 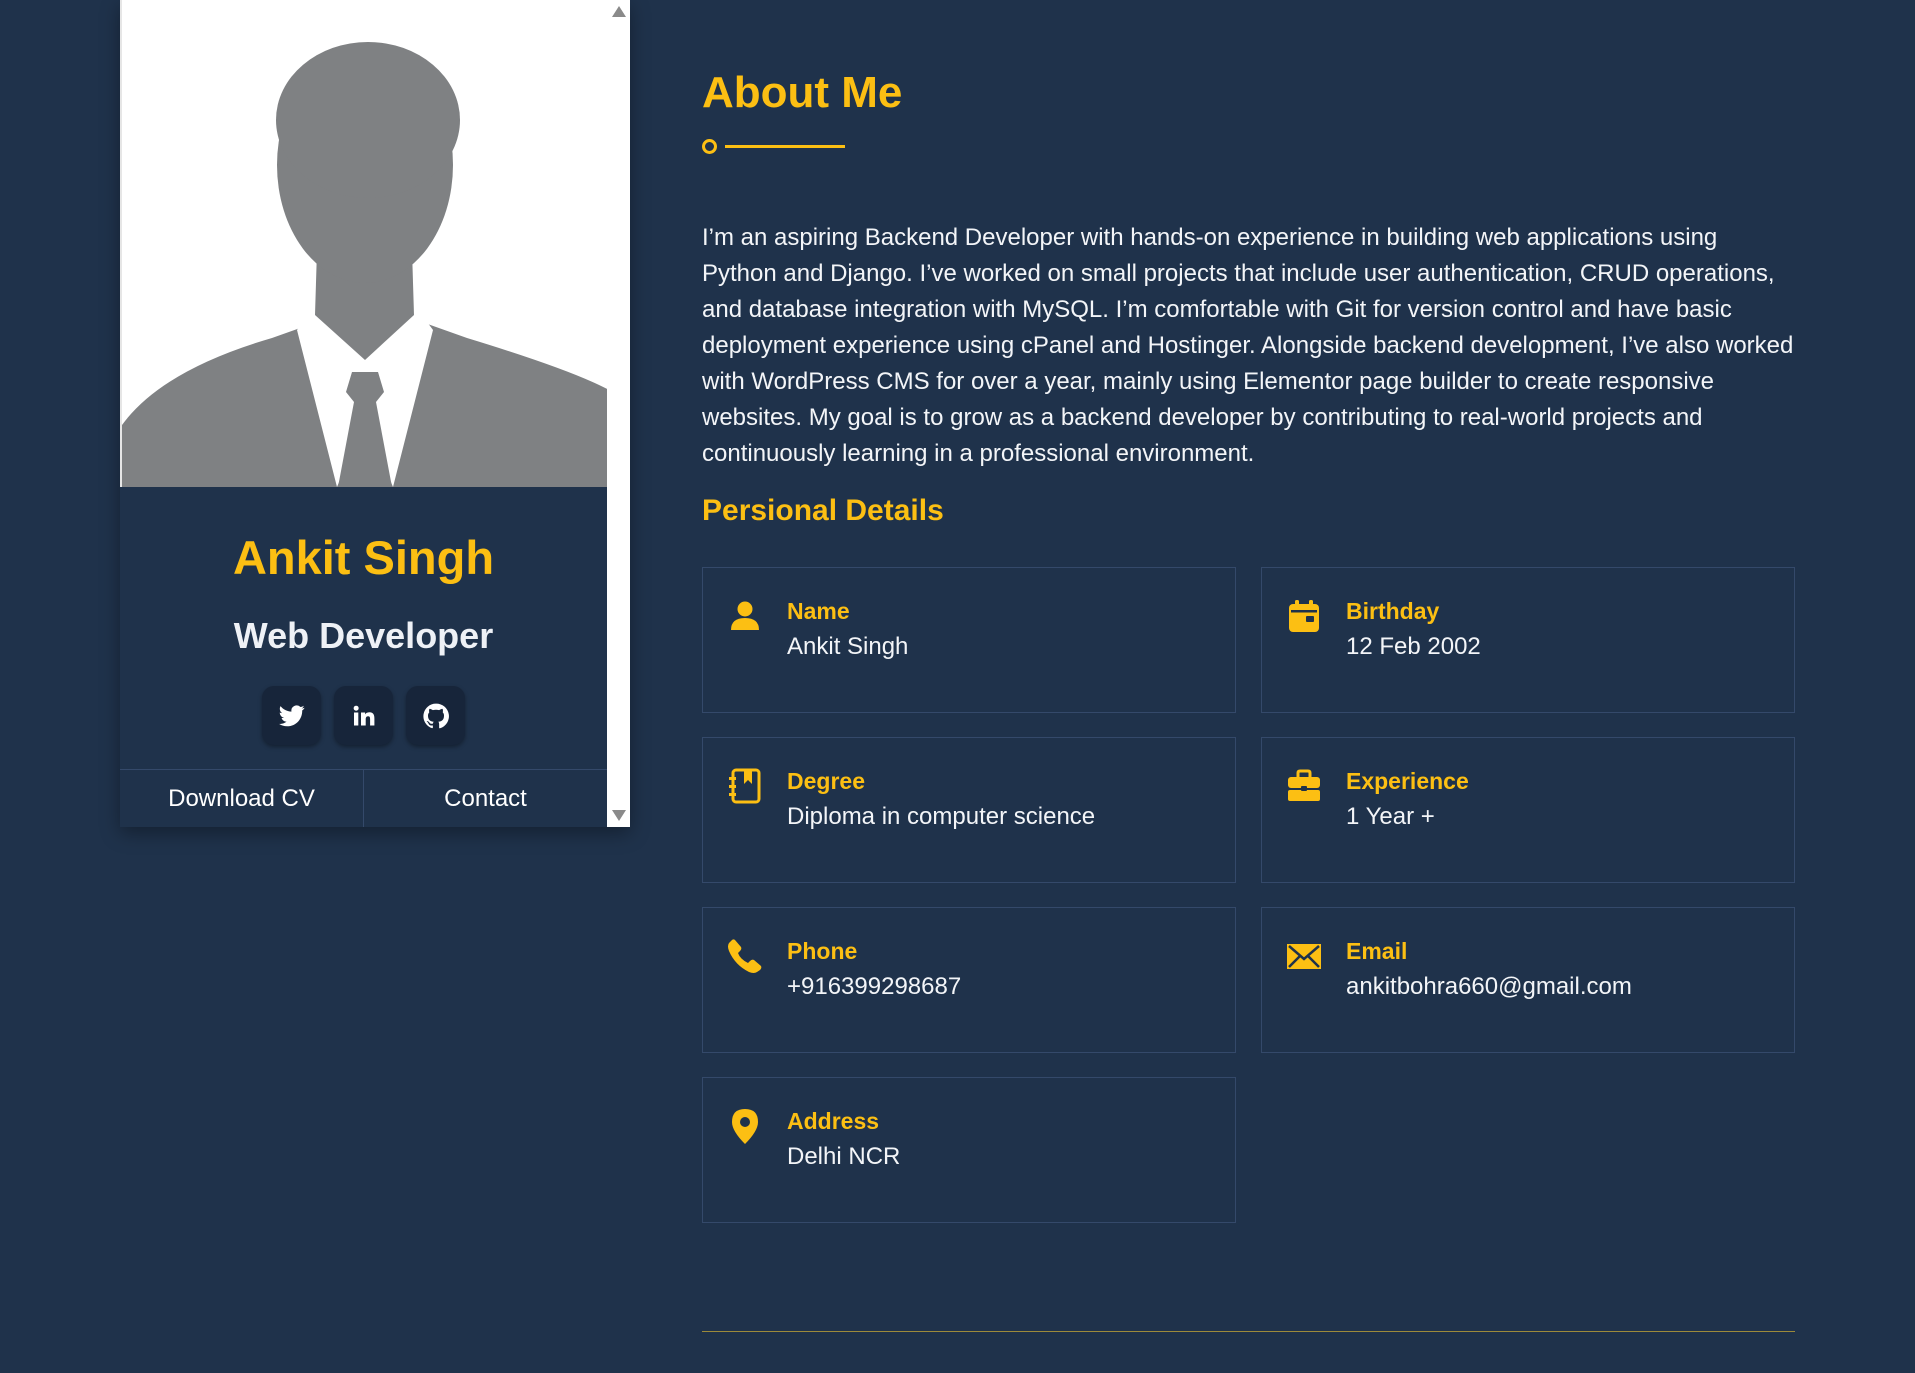 I want to click on briefcase-icon, so click(x=1304, y=785).